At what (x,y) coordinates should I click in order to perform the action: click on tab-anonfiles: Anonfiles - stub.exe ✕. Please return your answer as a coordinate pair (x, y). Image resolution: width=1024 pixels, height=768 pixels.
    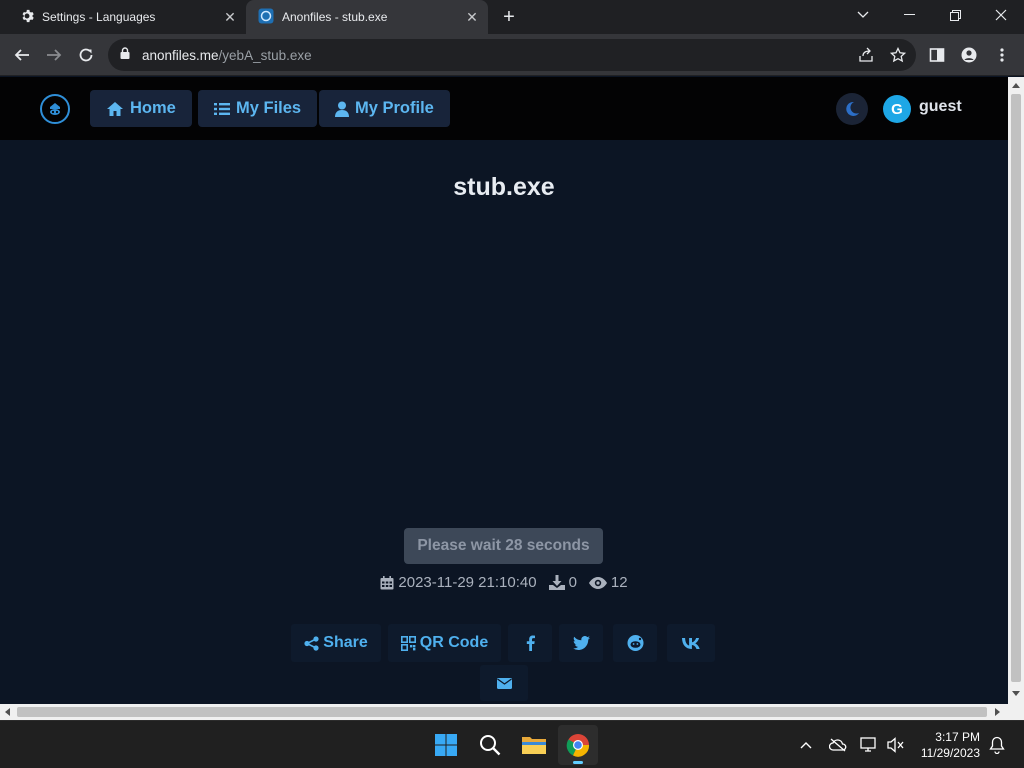
    Looking at the image, I should click on (367, 17).